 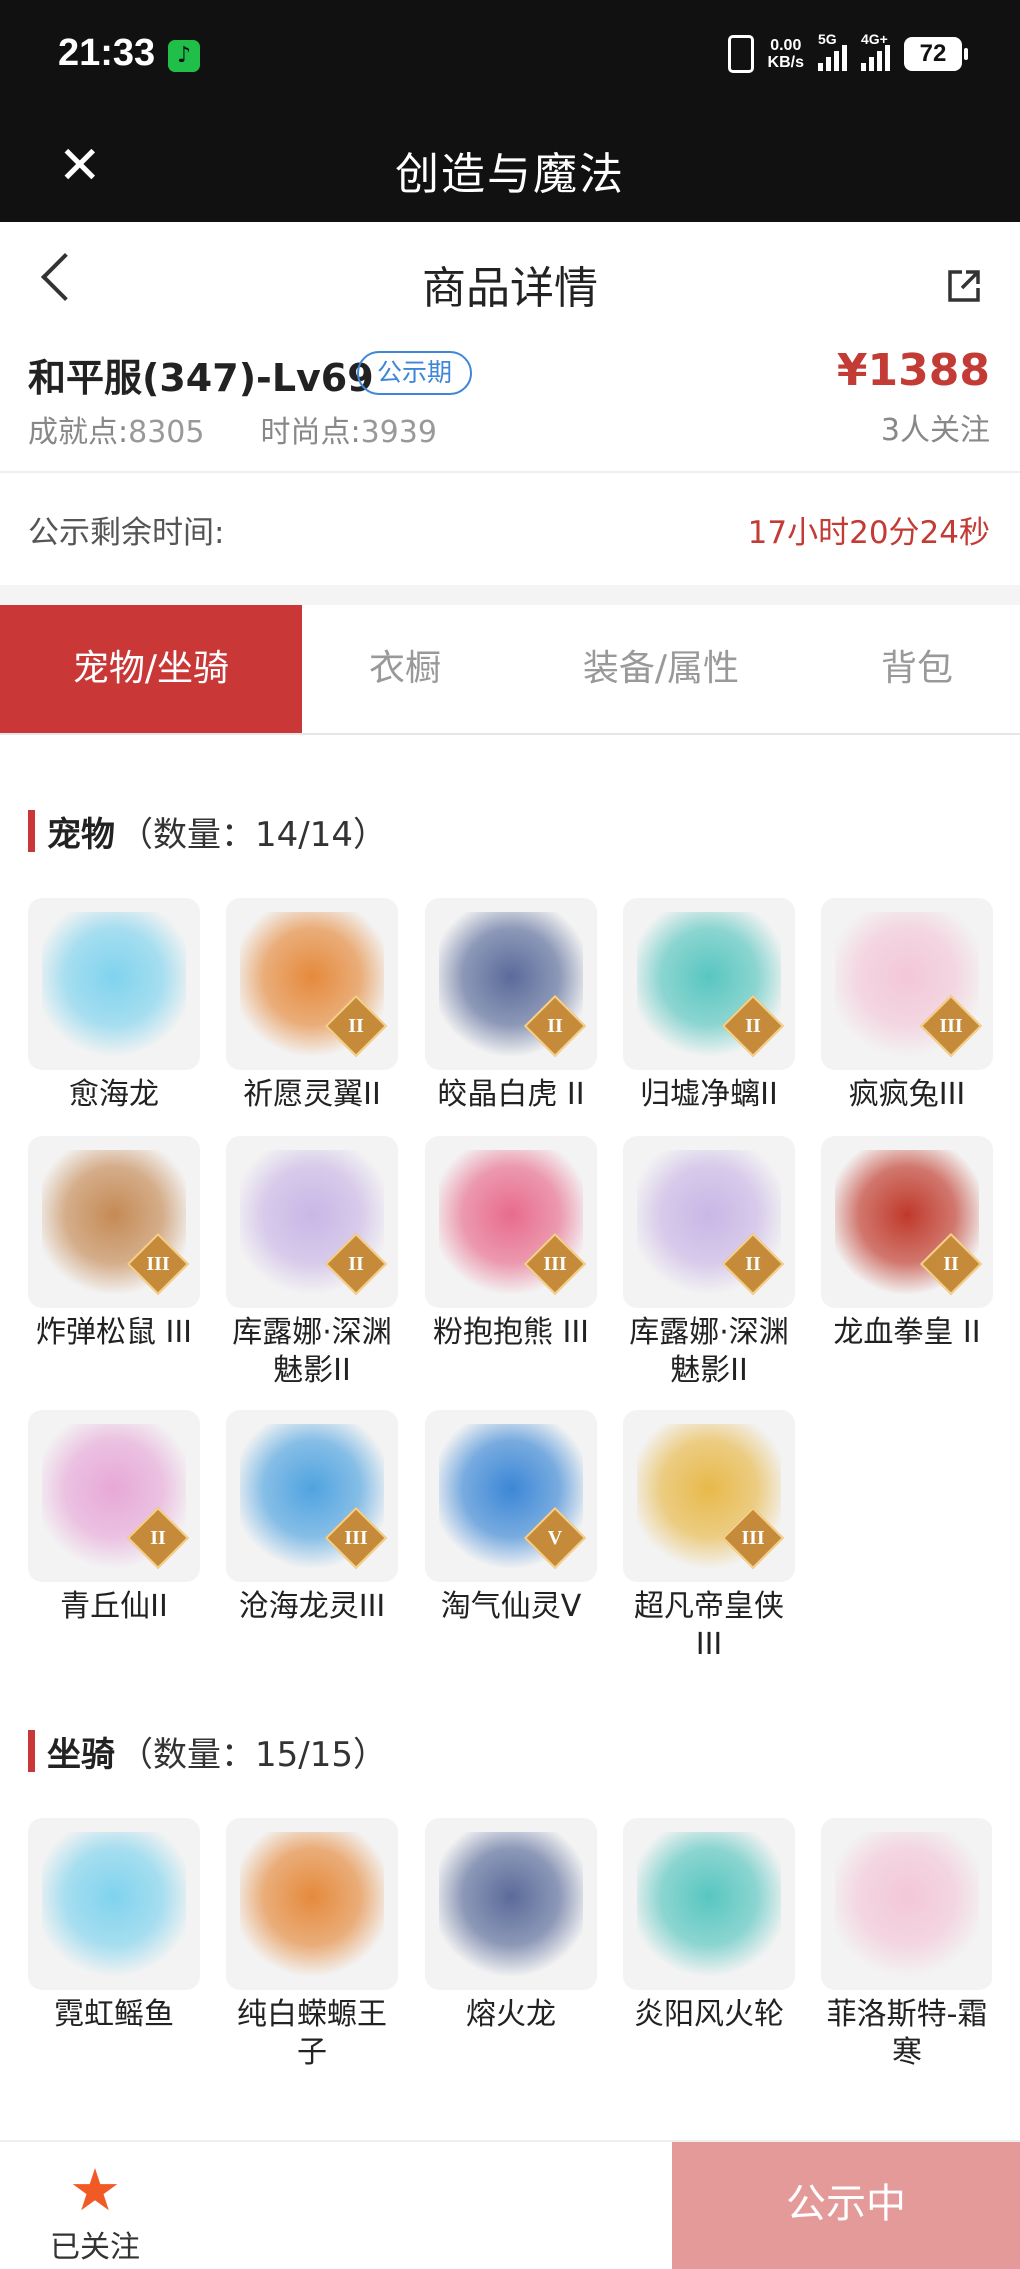 What do you see at coordinates (114, 1606) in the screenshot?
I see `pet-name: 青丘仙II` at bounding box center [114, 1606].